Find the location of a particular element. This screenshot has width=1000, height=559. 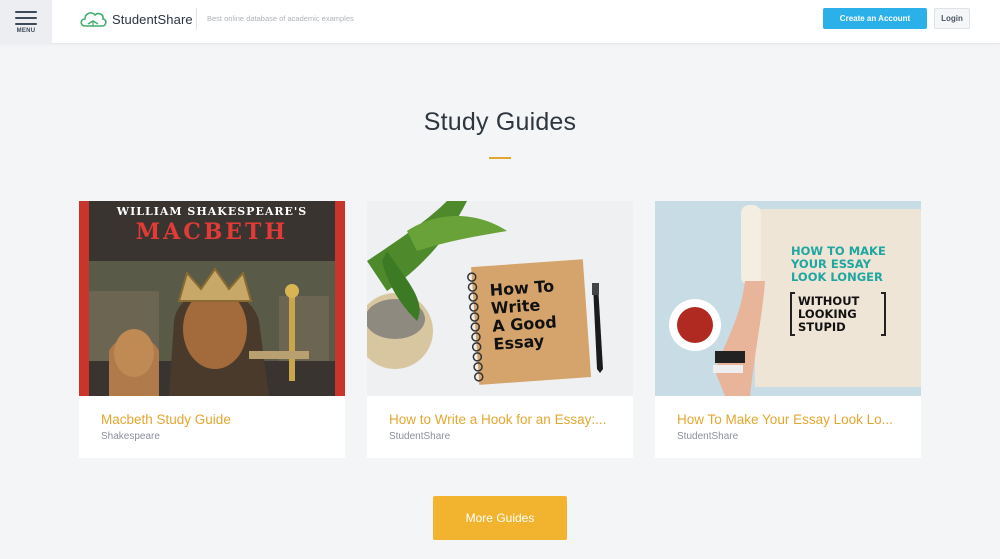

cloud-book-logo-icon is located at coordinates (93, 19).